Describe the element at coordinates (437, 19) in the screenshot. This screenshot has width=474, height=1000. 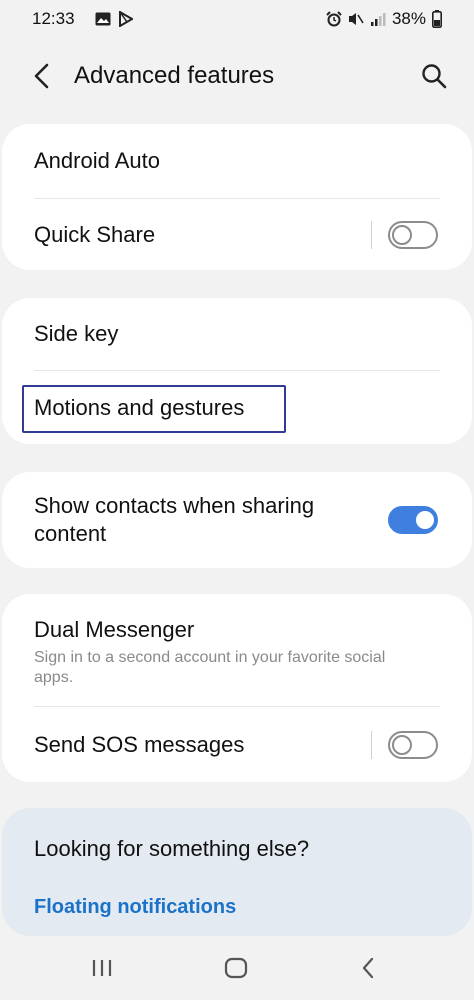
I see `battery-icon` at that location.